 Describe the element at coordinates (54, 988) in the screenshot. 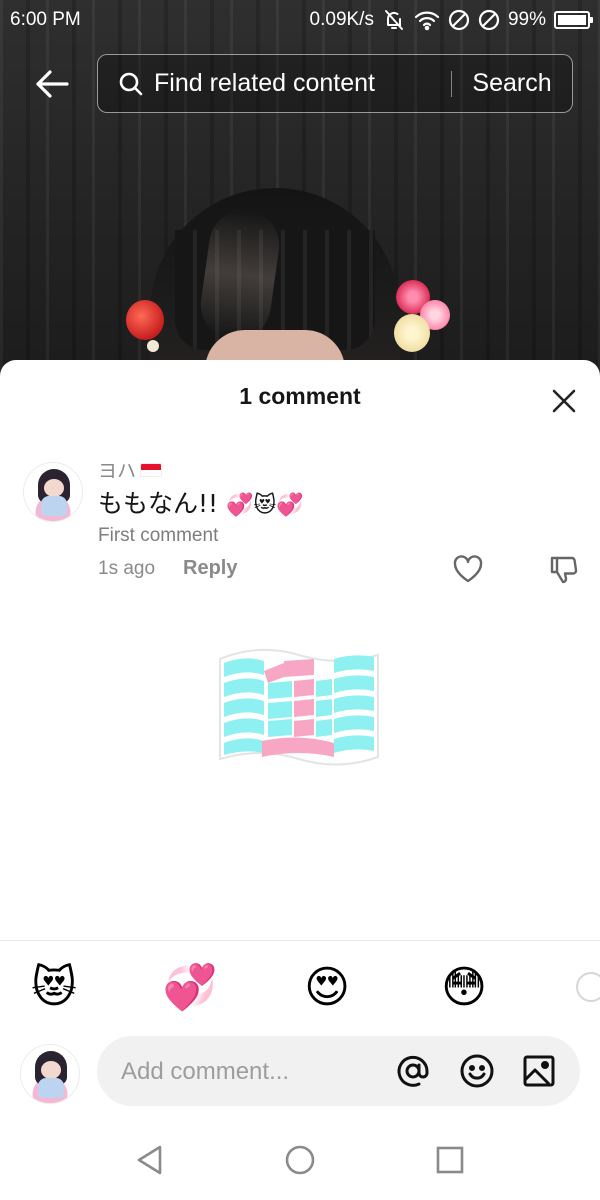

I see `quick-emoji-heart-eyes-cat: 😻` at that location.